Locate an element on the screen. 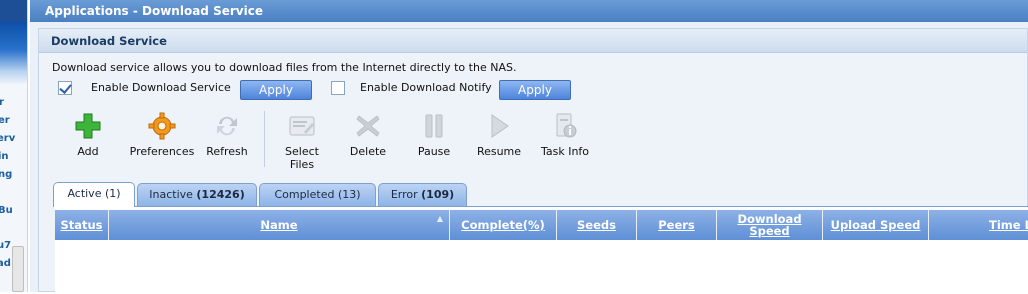  sidebar-item: r is located at coordinates (2, 102).